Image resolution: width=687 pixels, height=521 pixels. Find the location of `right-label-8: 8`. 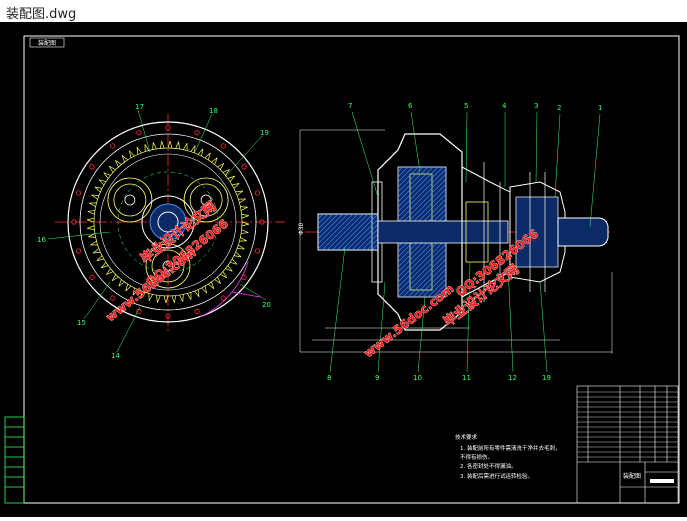

right-label-8: 8 is located at coordinates (329, 378).